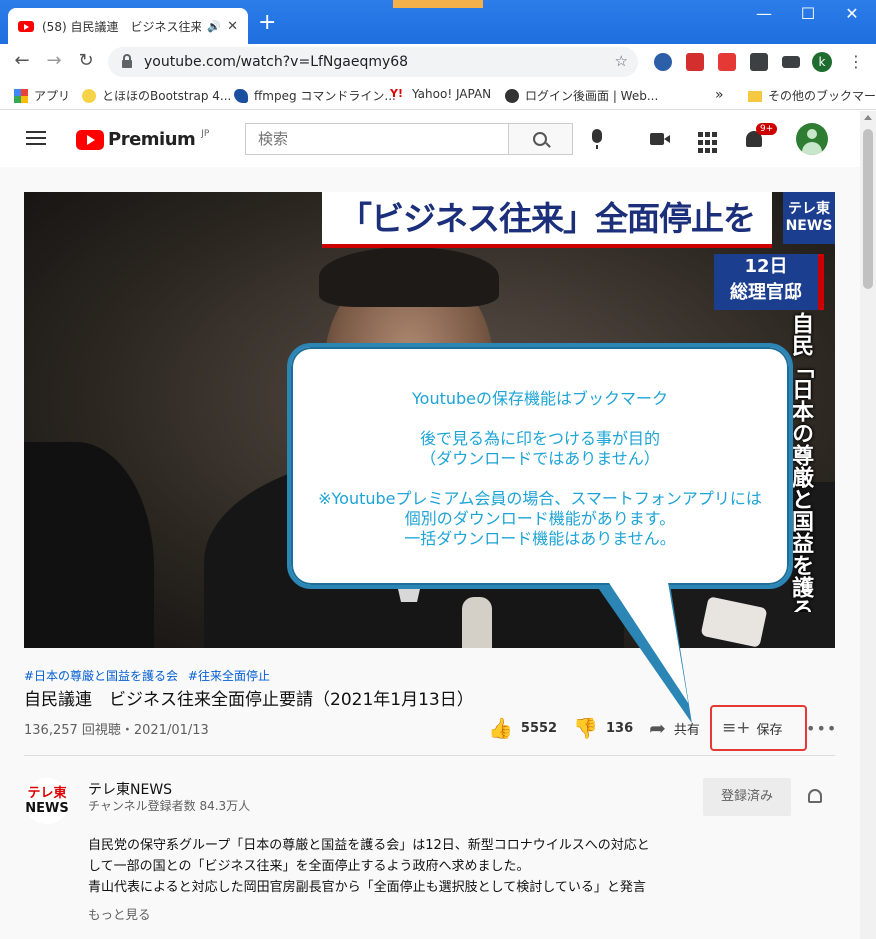  Describe the element at coordinates (709, 143) in the screenshot. I see `apps-icon` at that location.